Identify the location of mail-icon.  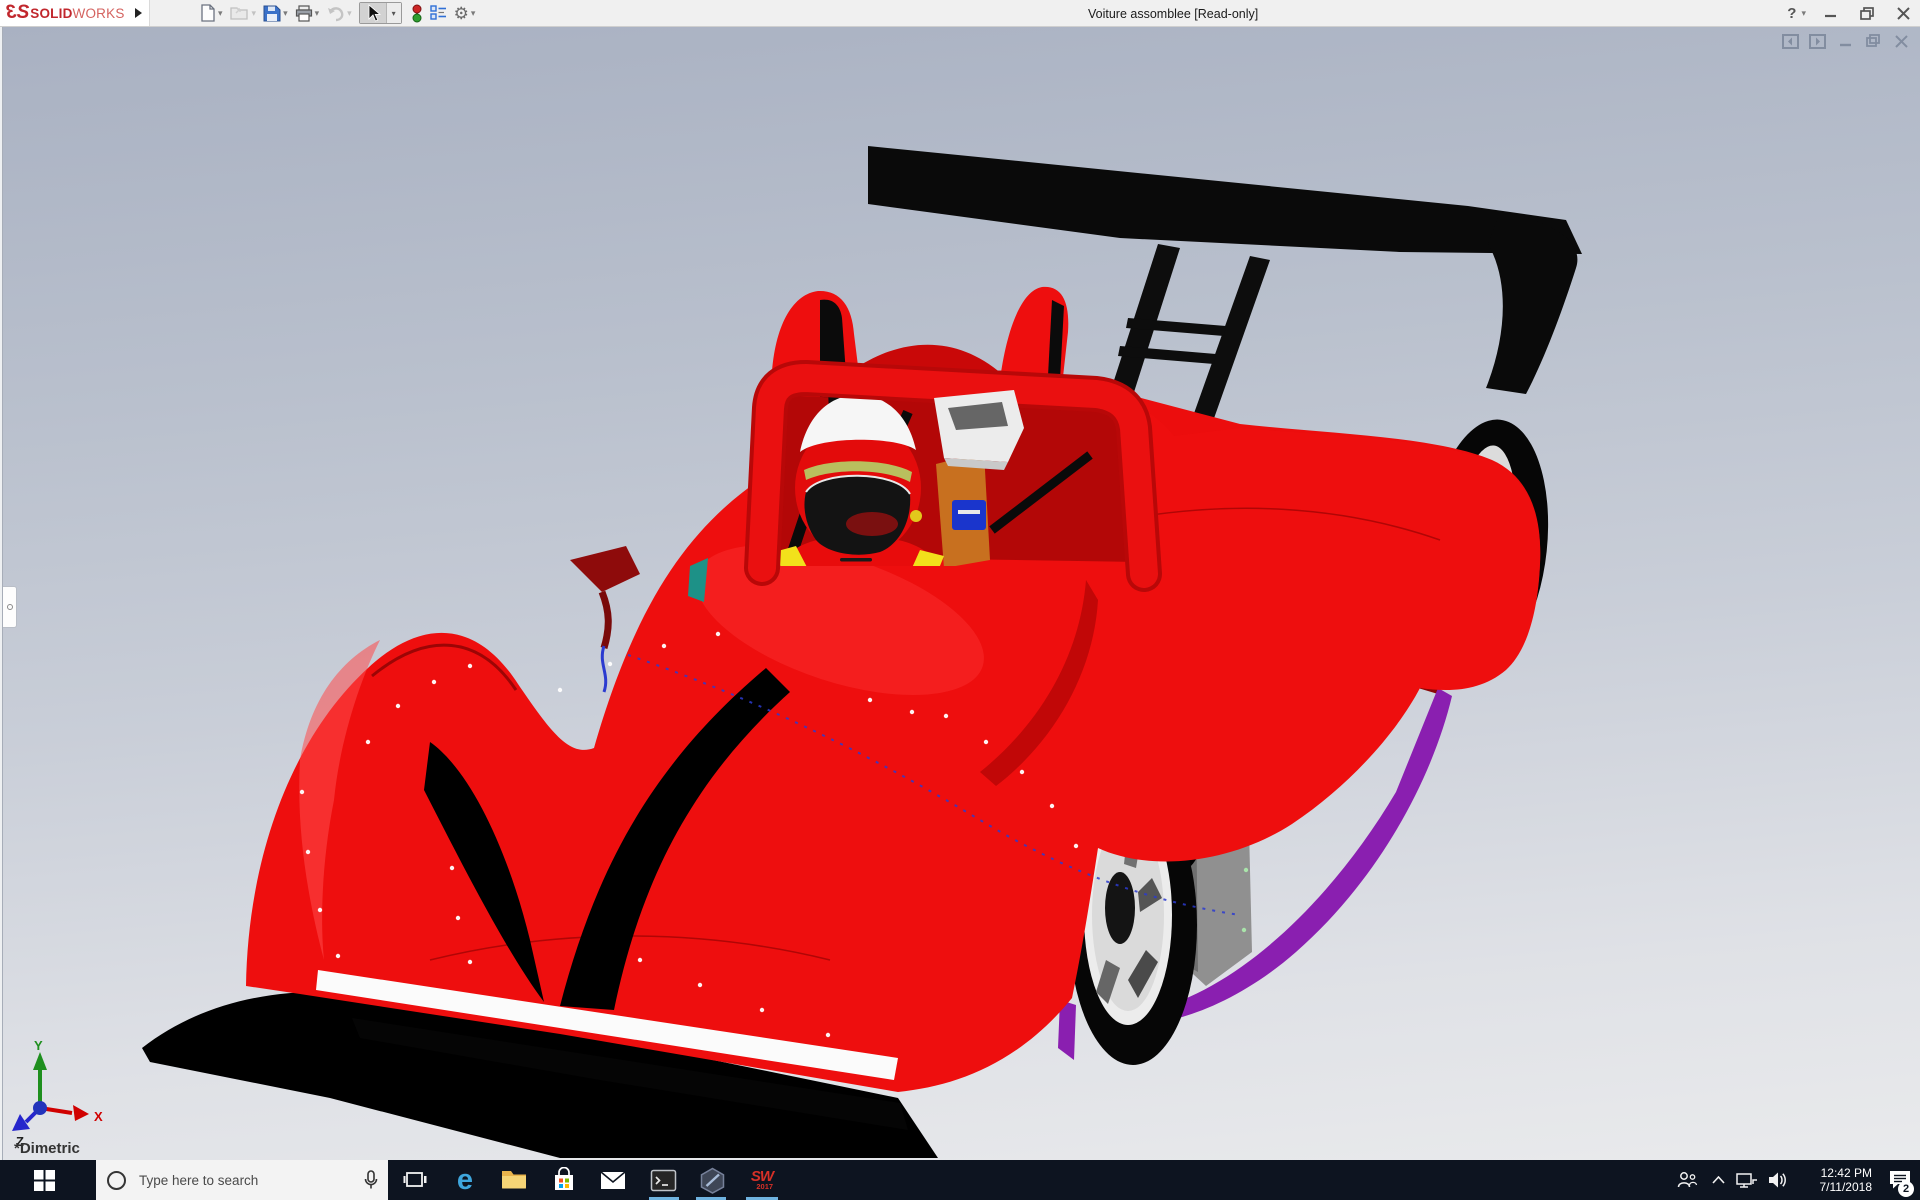
(613, 1180).